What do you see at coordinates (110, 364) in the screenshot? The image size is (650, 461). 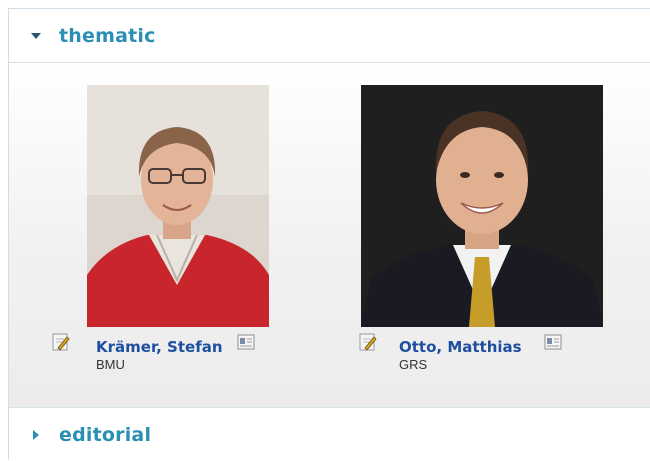 I see `person-org: BMU` at bounding box center [110, 364].